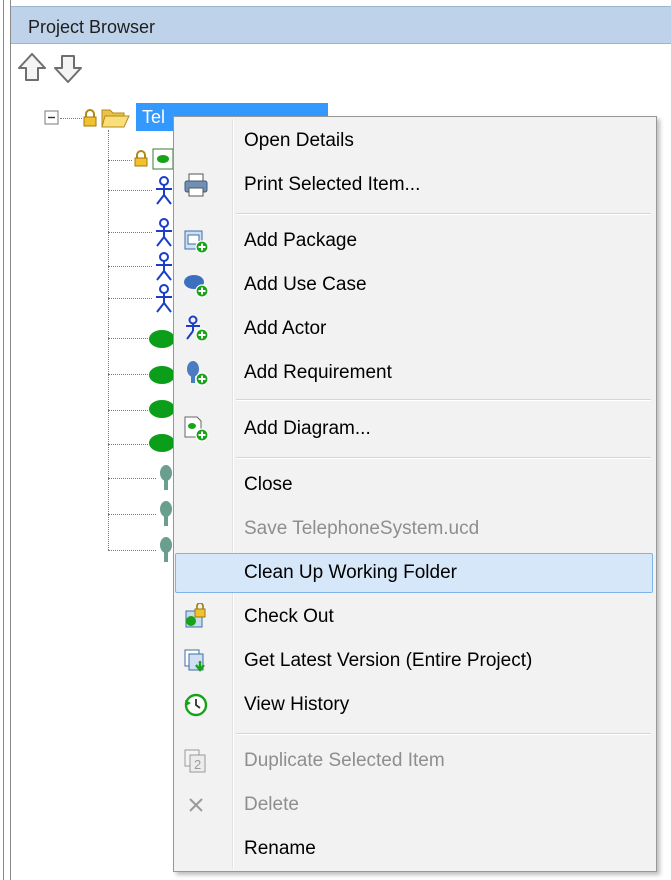 Image resolution: width=671 pixels, height=880 pixels. Describe the element at coordinates (415, 373) in the screenshot. I see `menu-item-add-requirement: Add Requirement` at that location.